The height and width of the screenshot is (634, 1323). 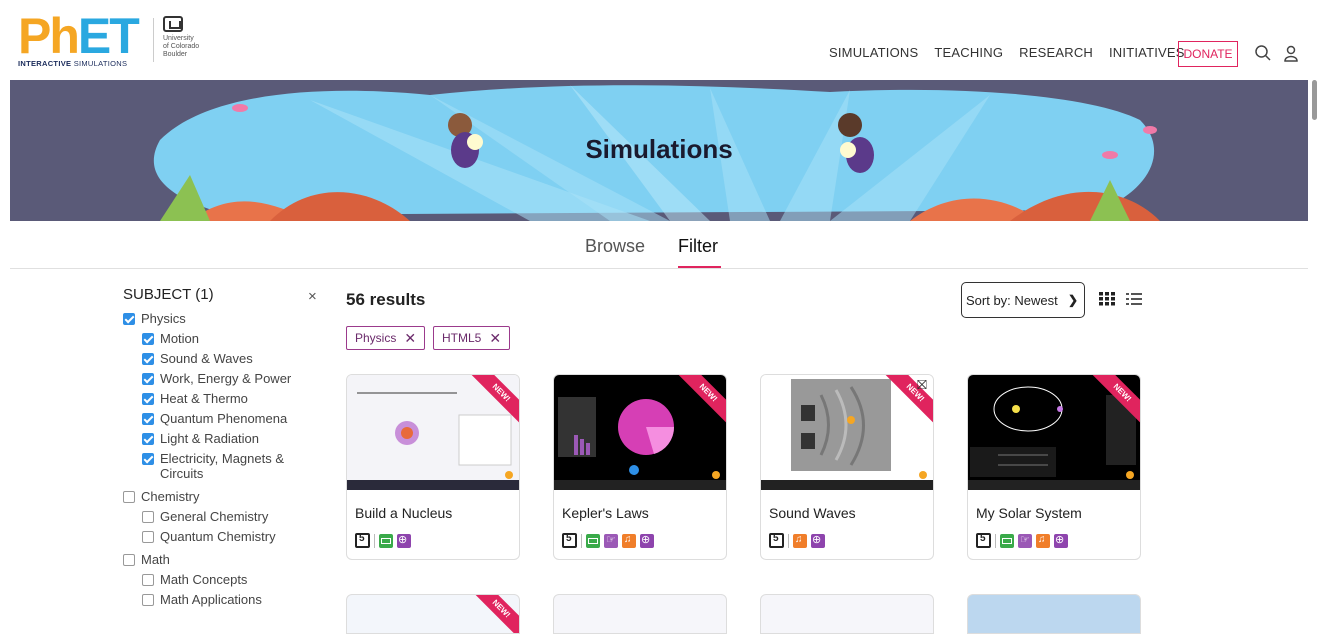 I want to click on sound-icon, so click(x=629, y=540).